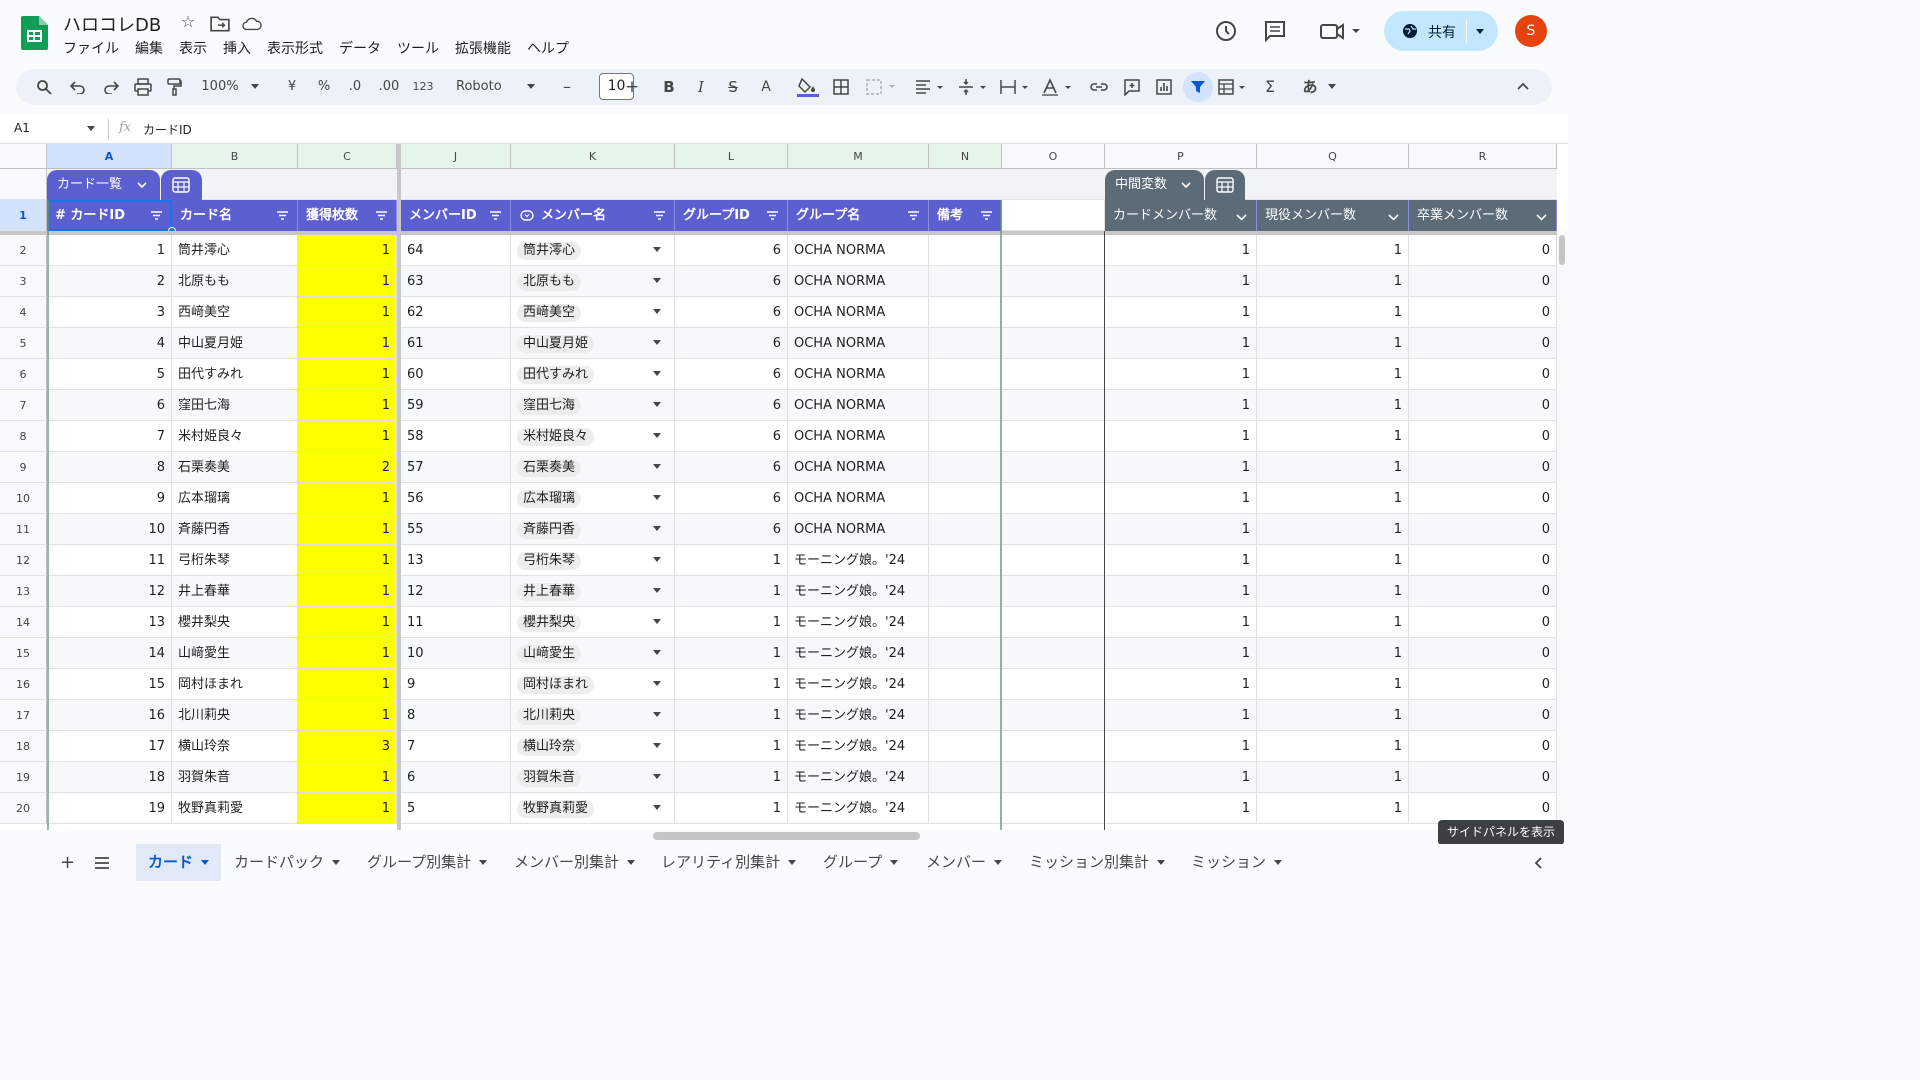 This screenshot has width=1920, height=1080. I want to click on cell-card-name: 櫻井梨央, so click(235, 622).